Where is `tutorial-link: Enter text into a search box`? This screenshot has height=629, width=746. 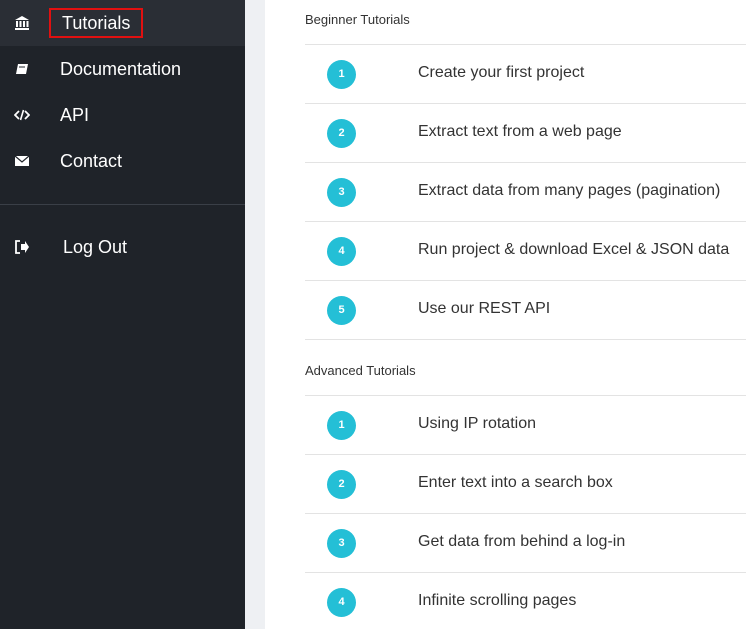
tutorial-link: Enter text into a search box is located at coordinates (515, 483).